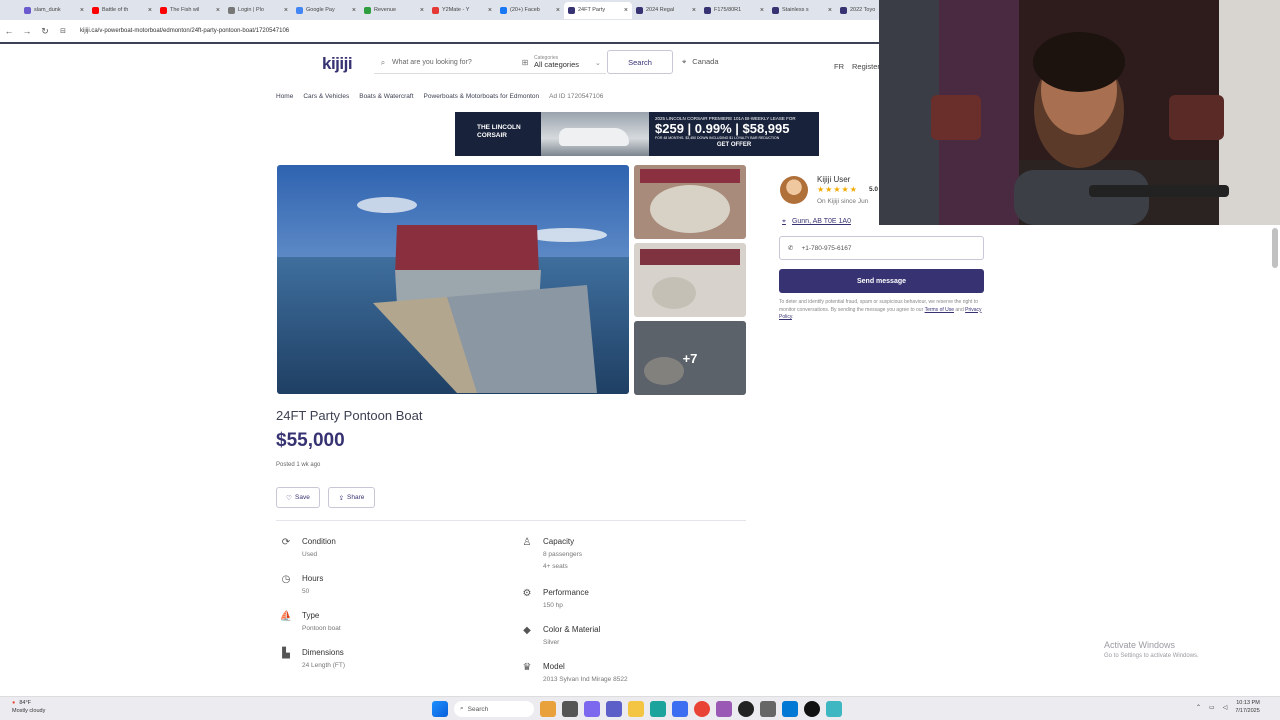  What do you see at coordinates (640, 62) in the screenshot?
I see `search-button: Search` at bounding box center [640, 62].